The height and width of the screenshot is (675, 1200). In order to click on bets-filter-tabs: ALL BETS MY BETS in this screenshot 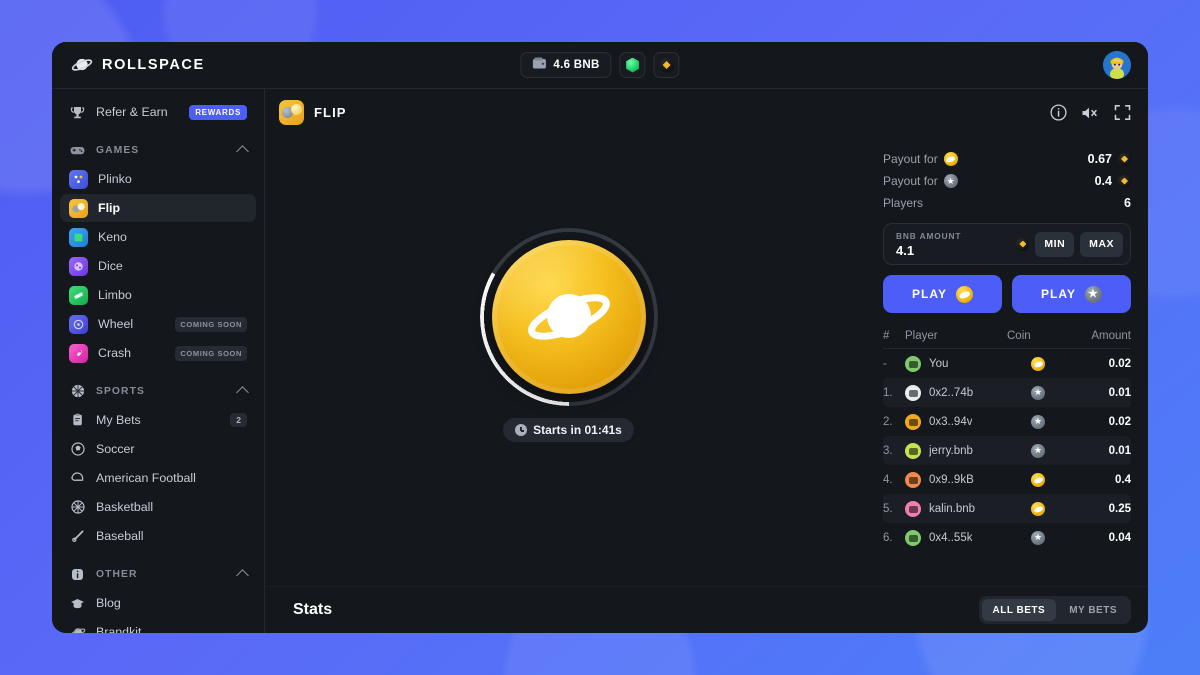, I will do `click(1054, 610)`.